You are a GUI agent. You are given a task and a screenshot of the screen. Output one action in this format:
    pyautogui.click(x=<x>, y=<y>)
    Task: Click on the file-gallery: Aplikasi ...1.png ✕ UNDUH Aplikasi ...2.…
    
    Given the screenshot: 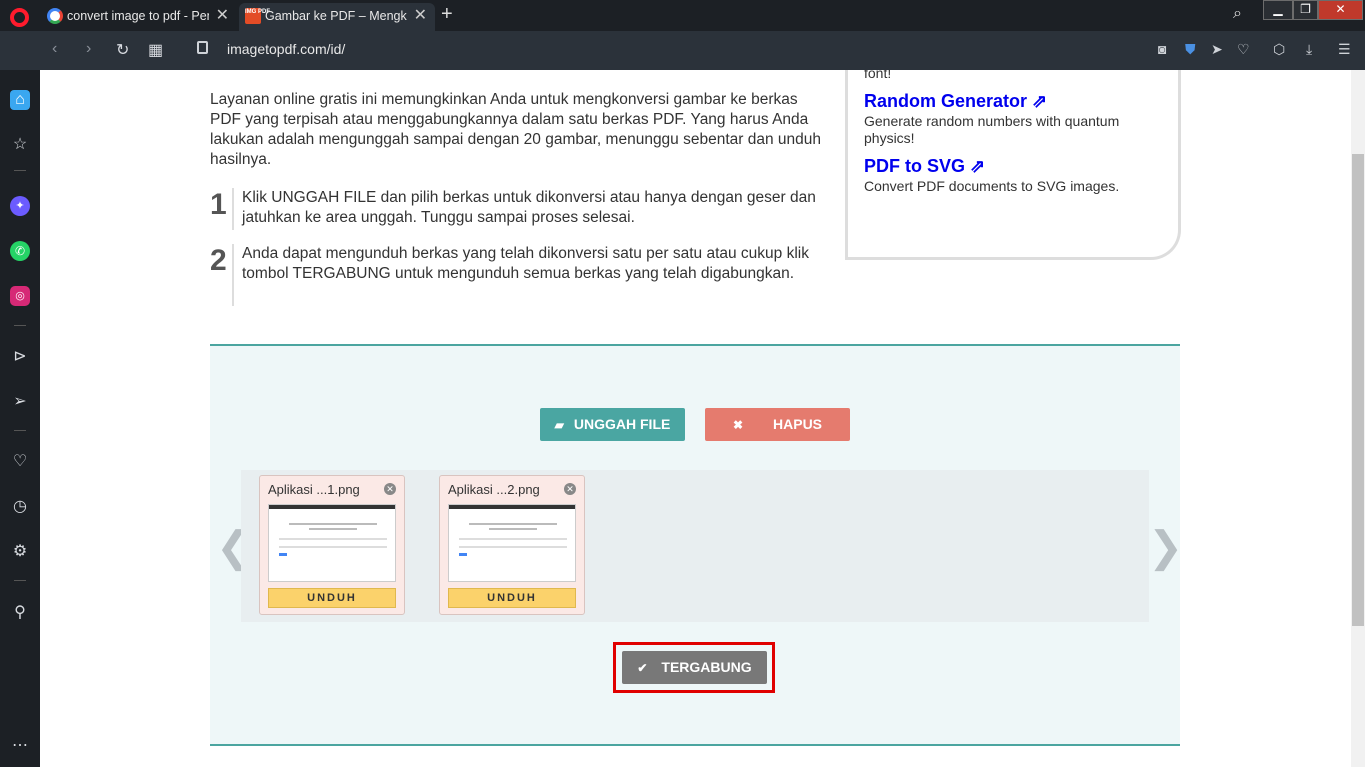 What is the action you would take?
    pyautogui.click(x=695, y=546)
    